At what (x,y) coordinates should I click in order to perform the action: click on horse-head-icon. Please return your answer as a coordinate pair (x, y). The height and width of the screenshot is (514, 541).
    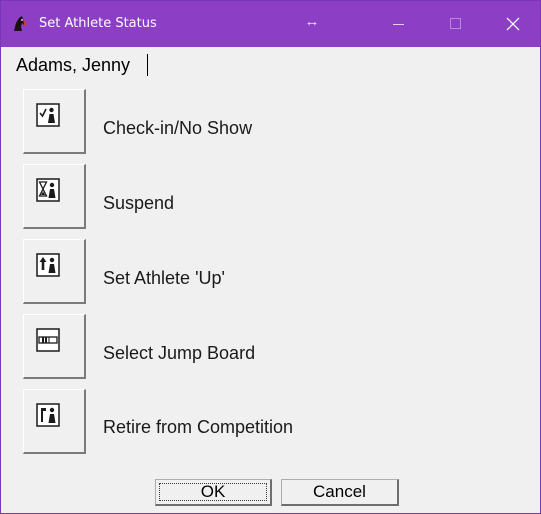
    Looking at the image, I should click on (20, 24).